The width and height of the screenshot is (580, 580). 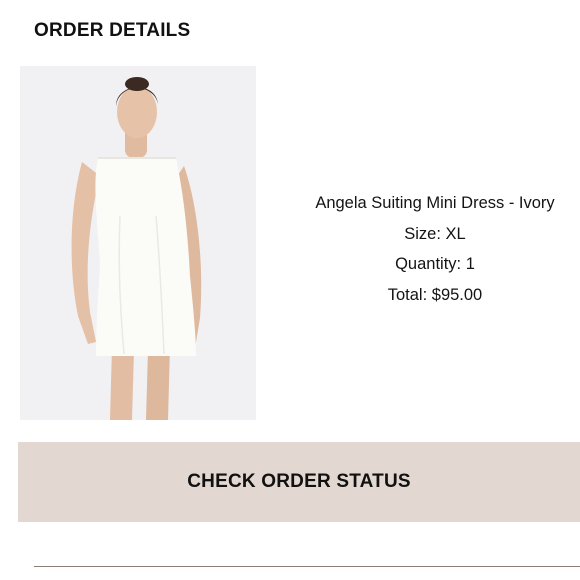 What do you see at coordinates (112, 30) in the screenshot?
I see `page-title: ORDER DETAILS` at bounding box center [112, 30].